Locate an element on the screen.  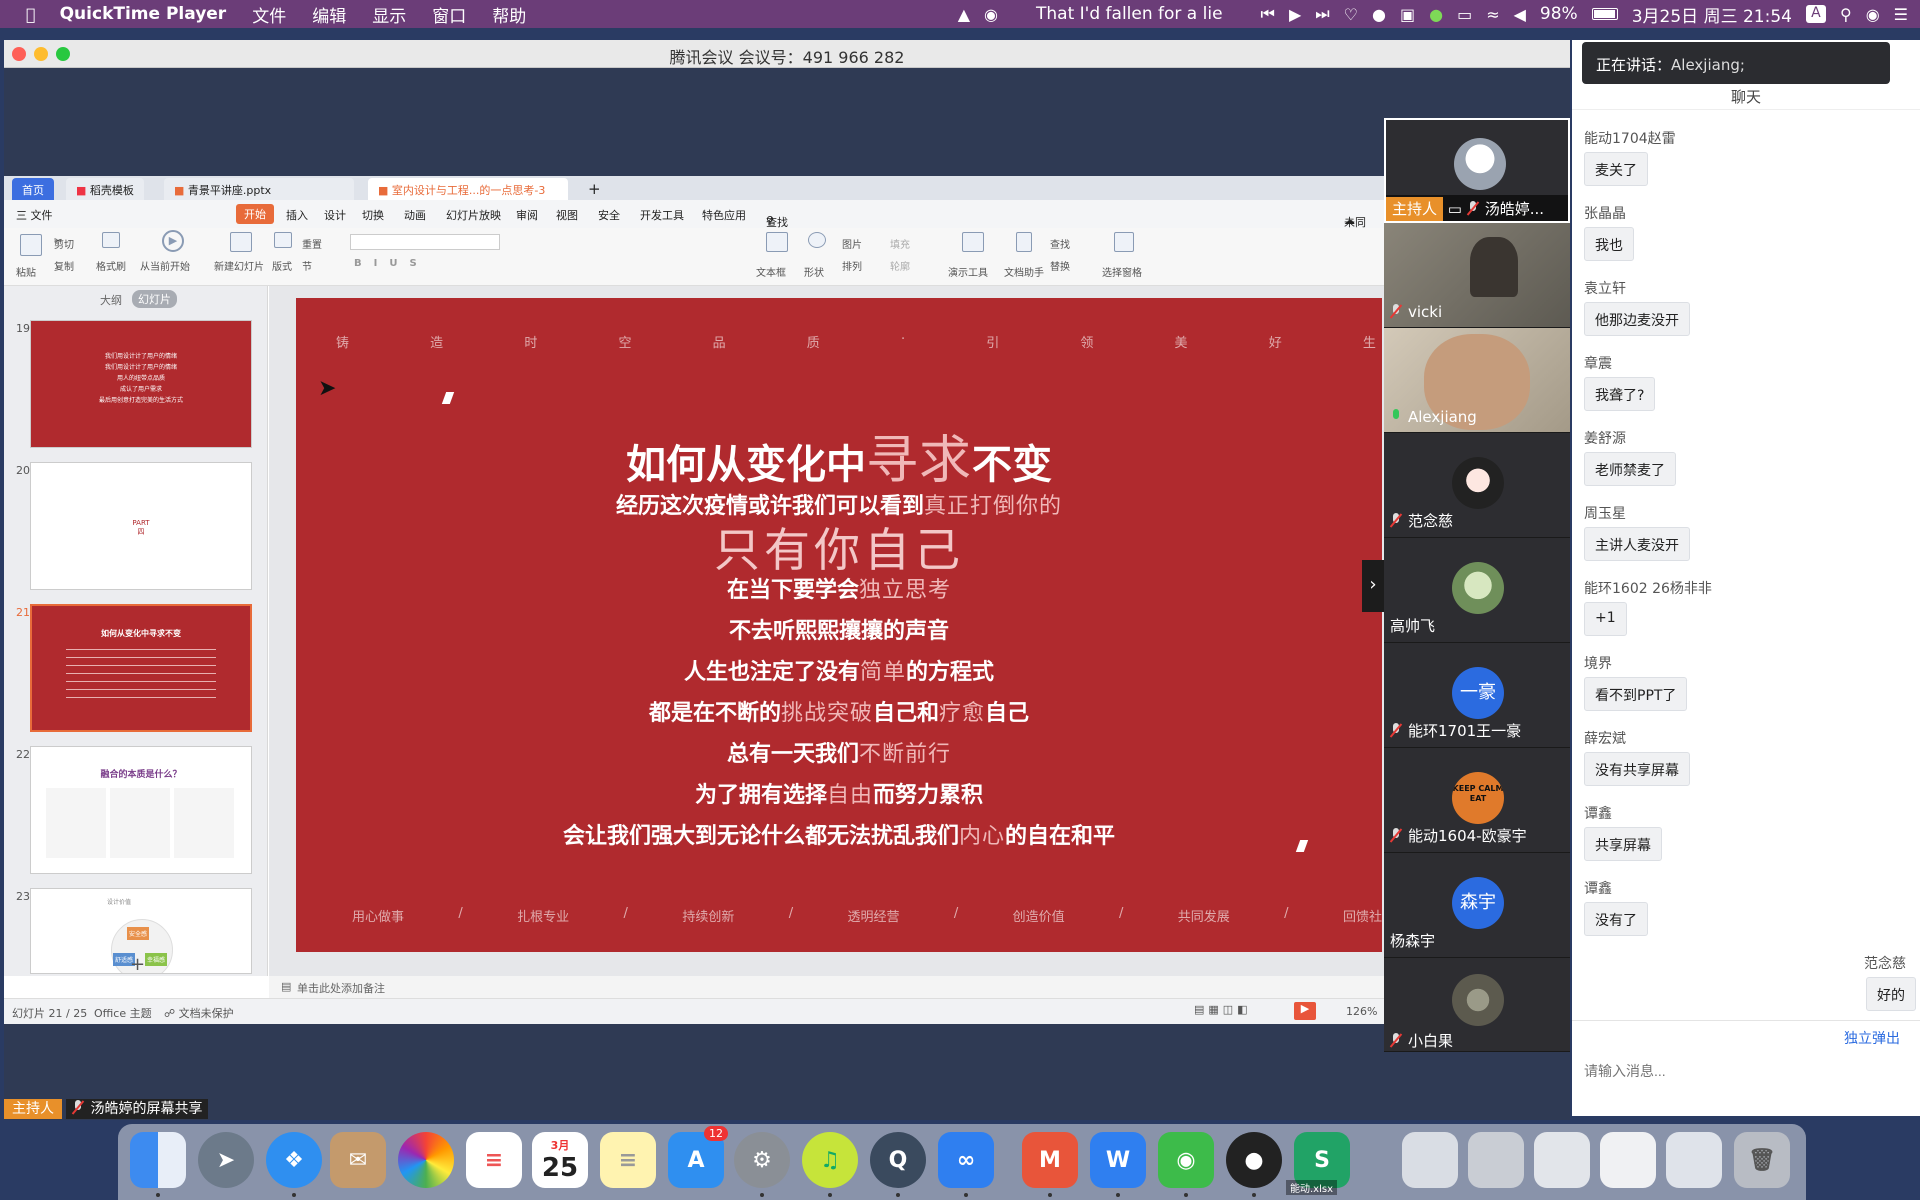
quicktime-icon: Q is located at coordinates (898, 1160).